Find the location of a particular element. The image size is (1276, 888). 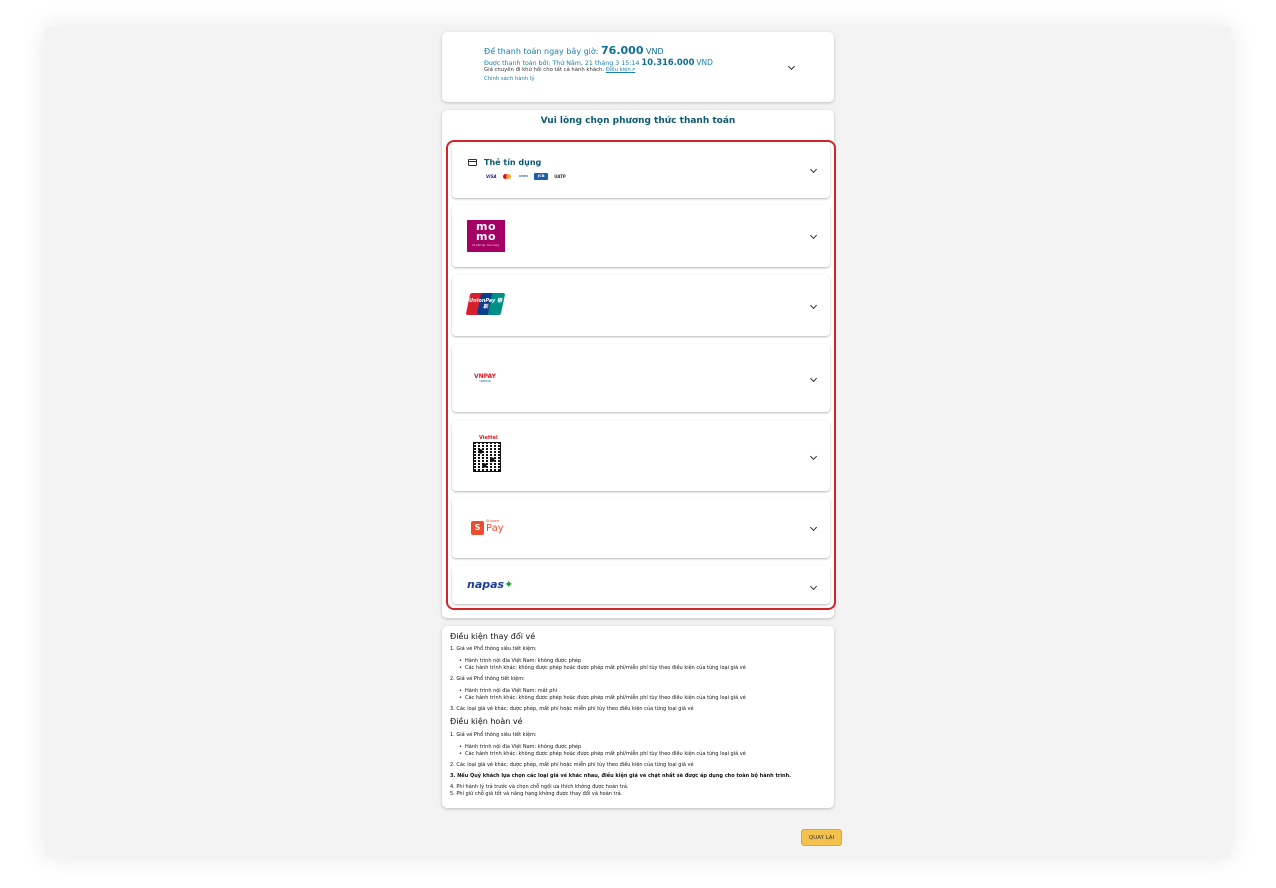

amex-logo: AMEX is located at coordinates (523, 176).